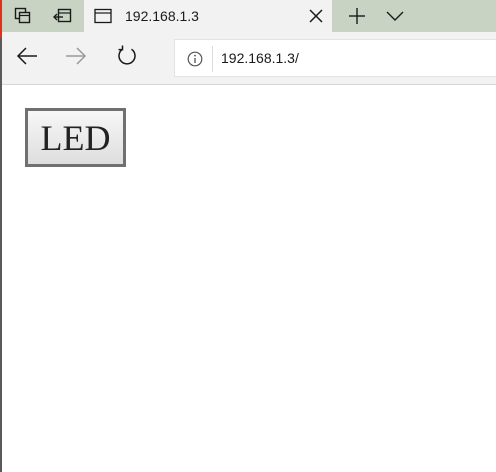  What do you see at coordinates (195, 59) in the screenshot?
I see `info-icon` at bounding box center [195, 59].